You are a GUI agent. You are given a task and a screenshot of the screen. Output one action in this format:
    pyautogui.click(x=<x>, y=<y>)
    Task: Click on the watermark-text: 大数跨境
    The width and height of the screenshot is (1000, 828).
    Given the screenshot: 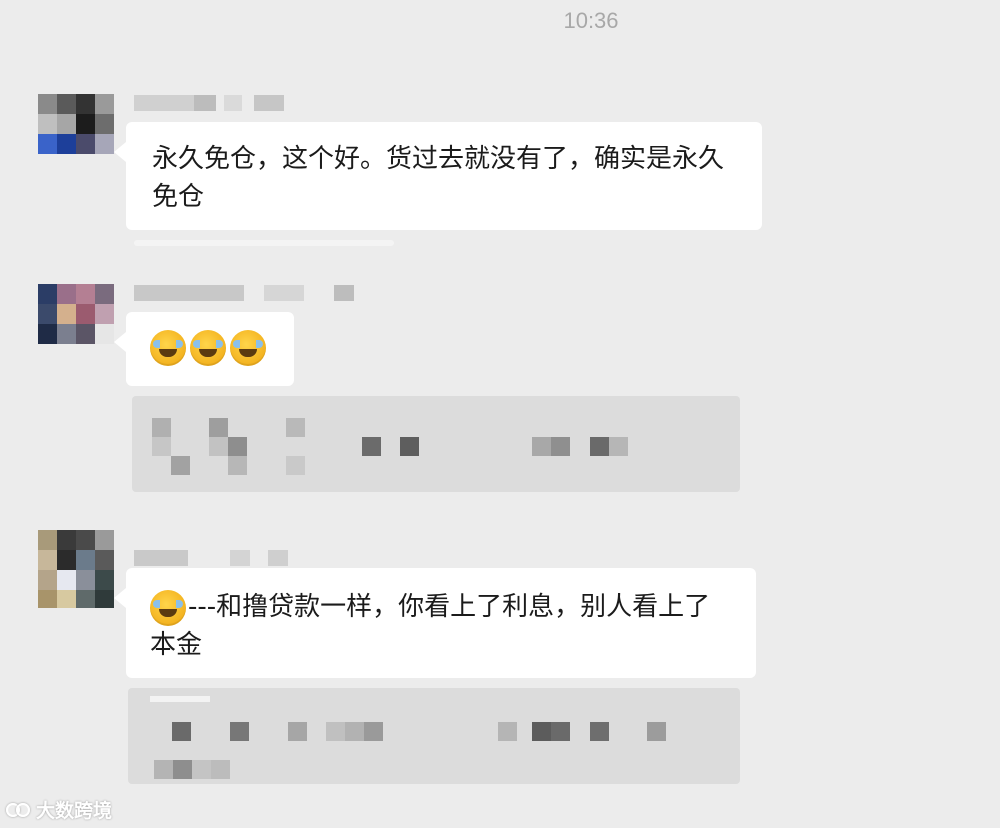 What is the action you would take?
    pyautogui.click(x=74, y=811)
    